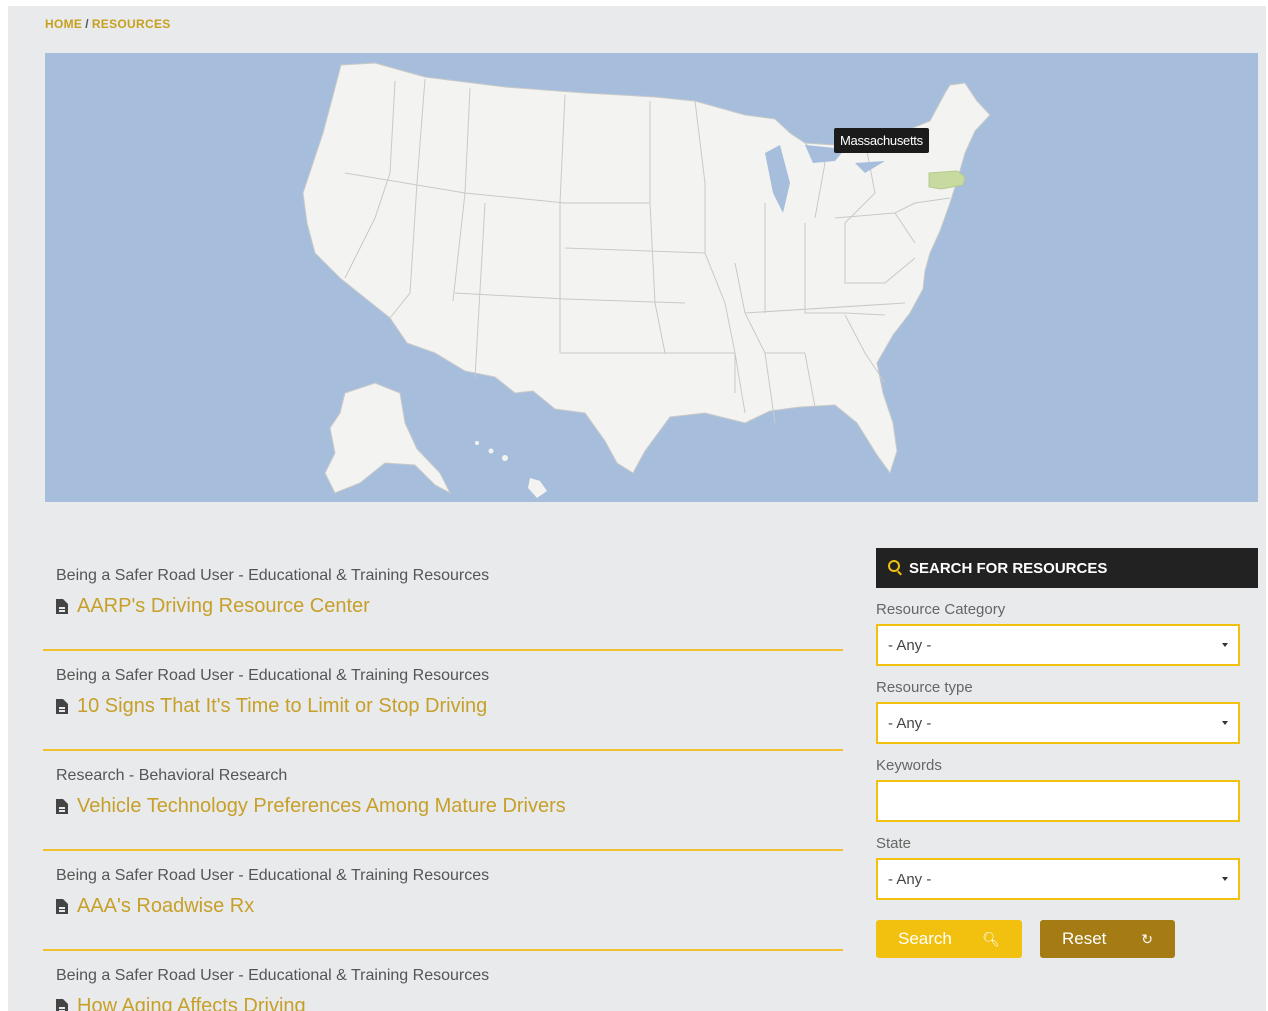 Image resolution: width=1268 pixels, height=1011 pixels. I want to click on search-icon, so click(894, 566).